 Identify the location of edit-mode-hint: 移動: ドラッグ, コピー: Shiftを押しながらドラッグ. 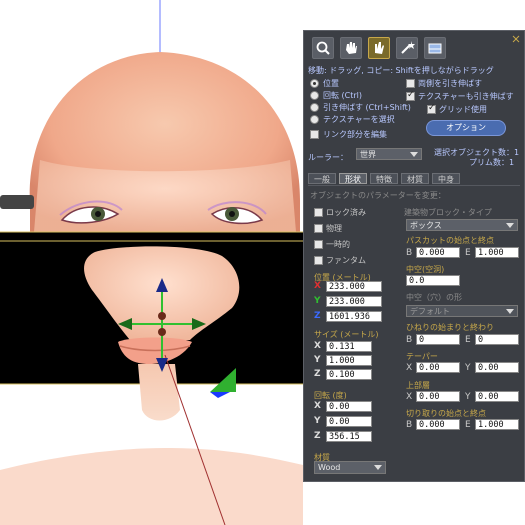
(401, 70).